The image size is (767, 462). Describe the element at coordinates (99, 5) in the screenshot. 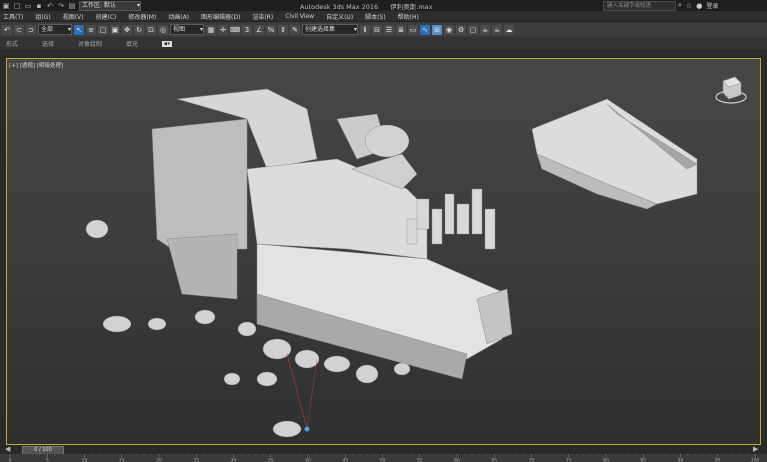

I see `workspace-label: 工作区: 默认` at that location.